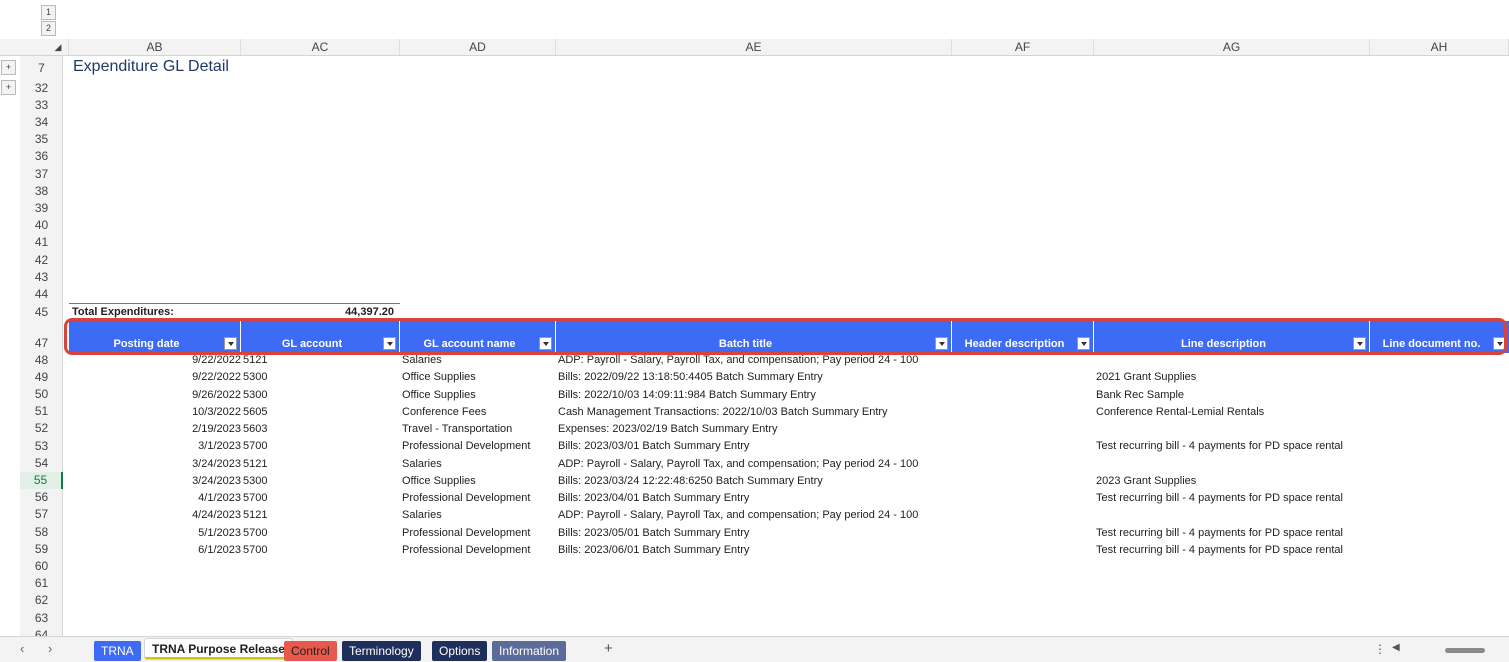  What do you see at coordinates (155, 481) in the screenshot?
I see `cell-posting-date: 3/24/2023` at bounding box center [155, 481].